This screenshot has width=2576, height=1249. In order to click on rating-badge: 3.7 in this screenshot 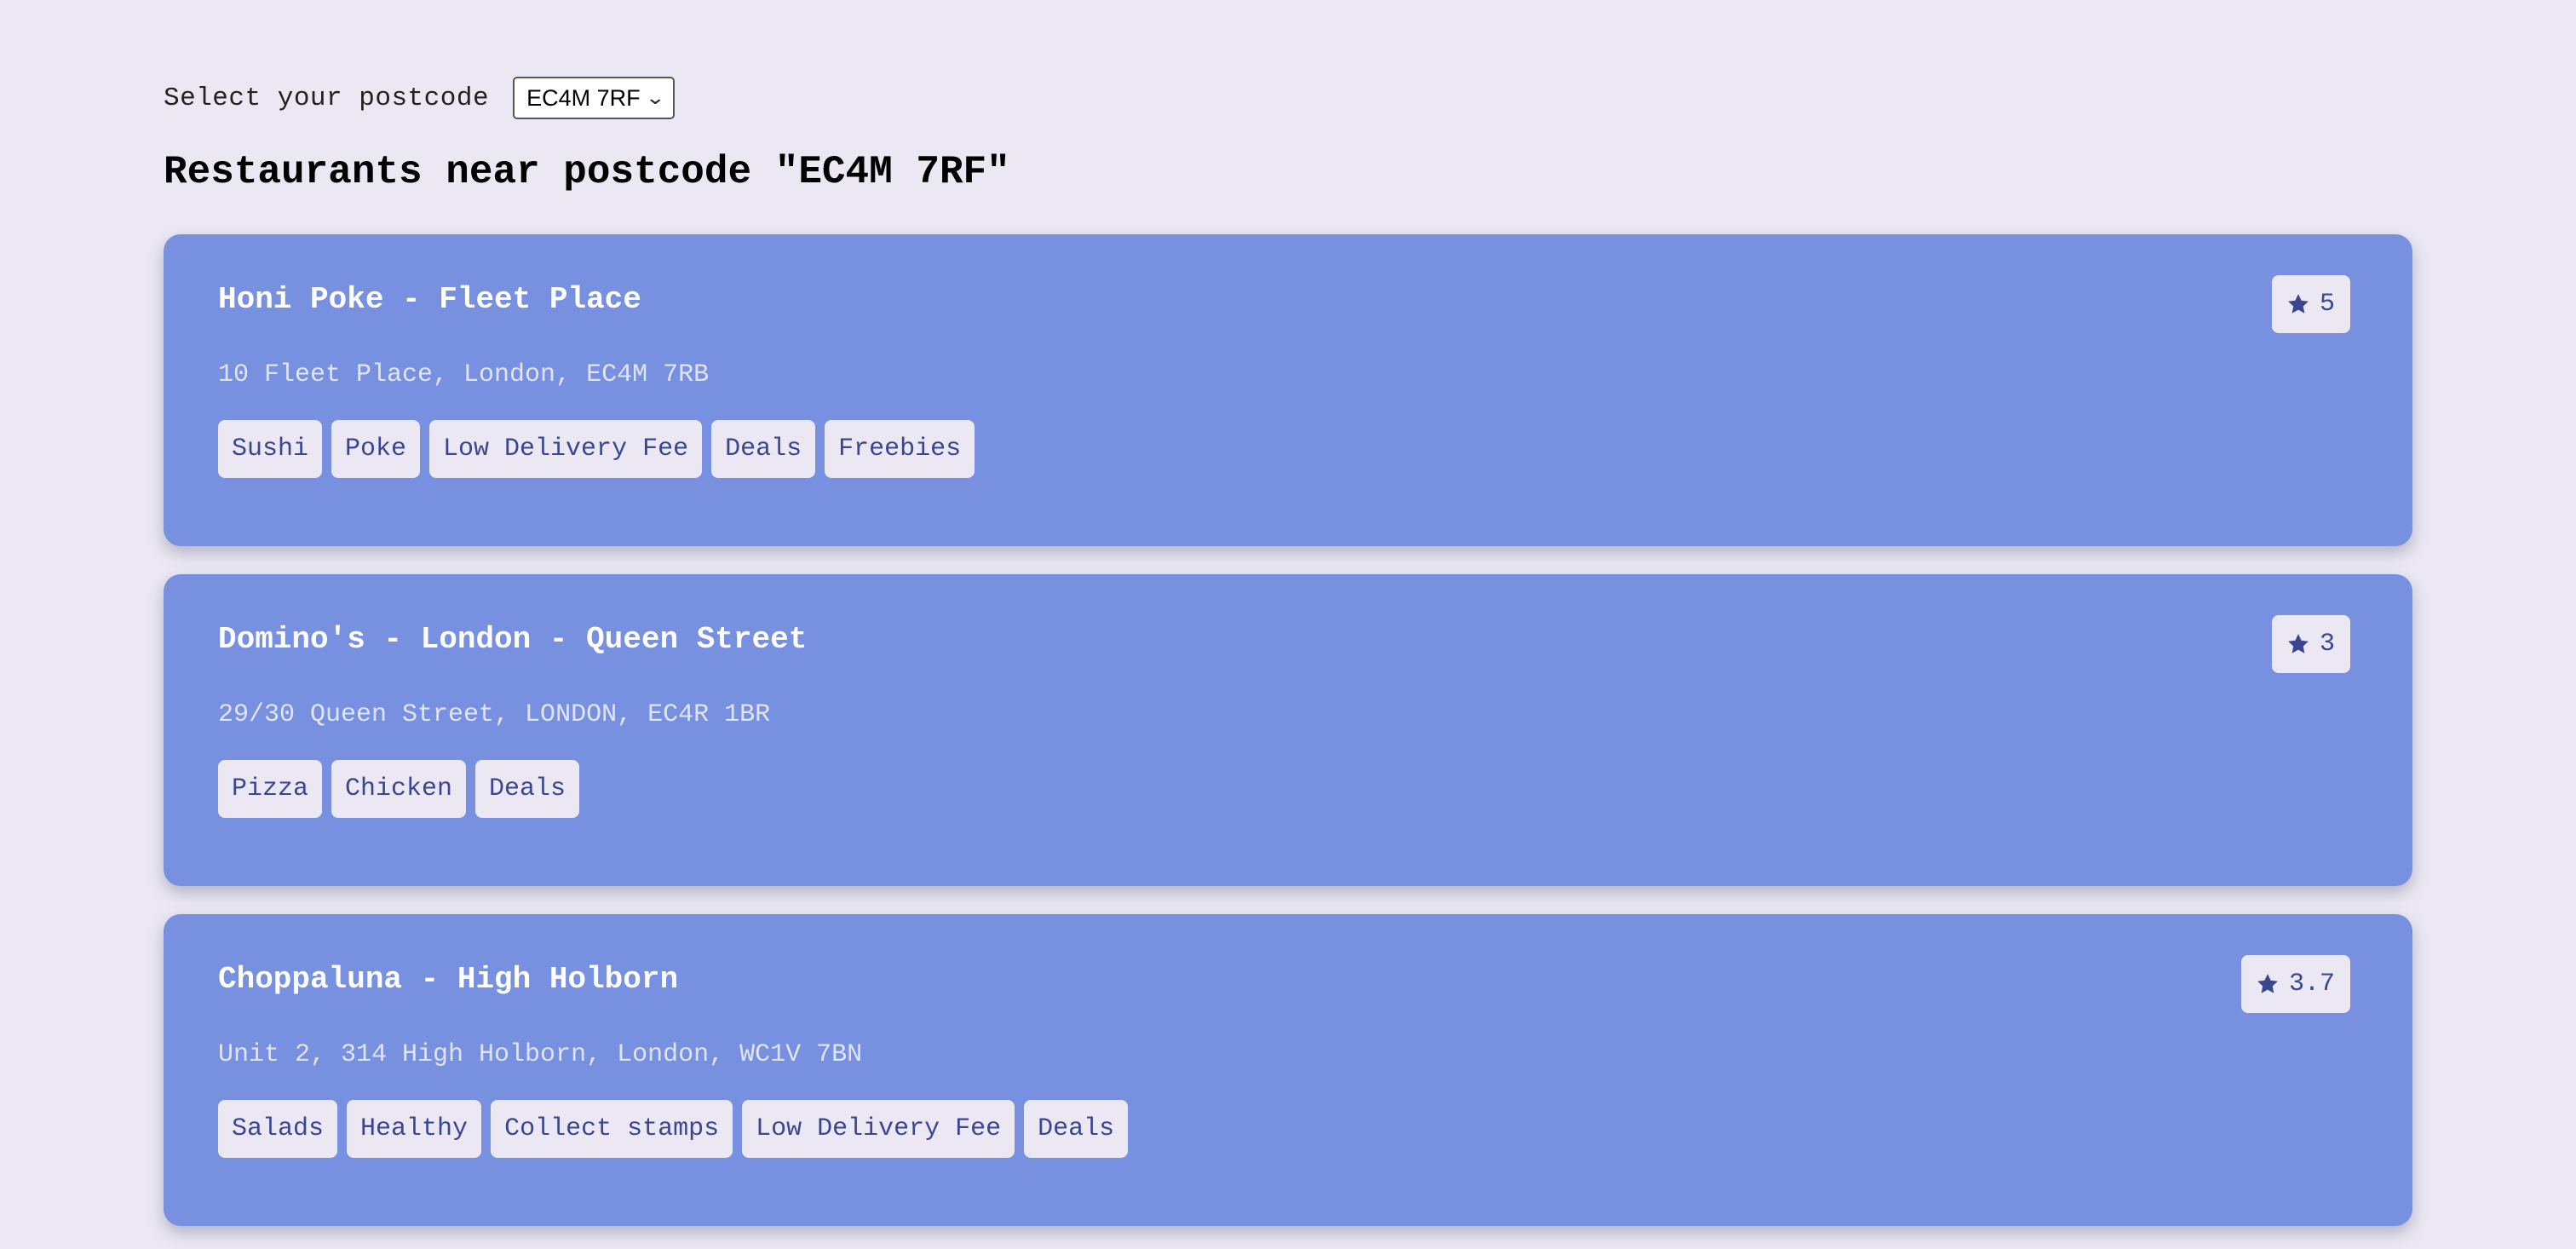, I will do `click(2295, 984)`.